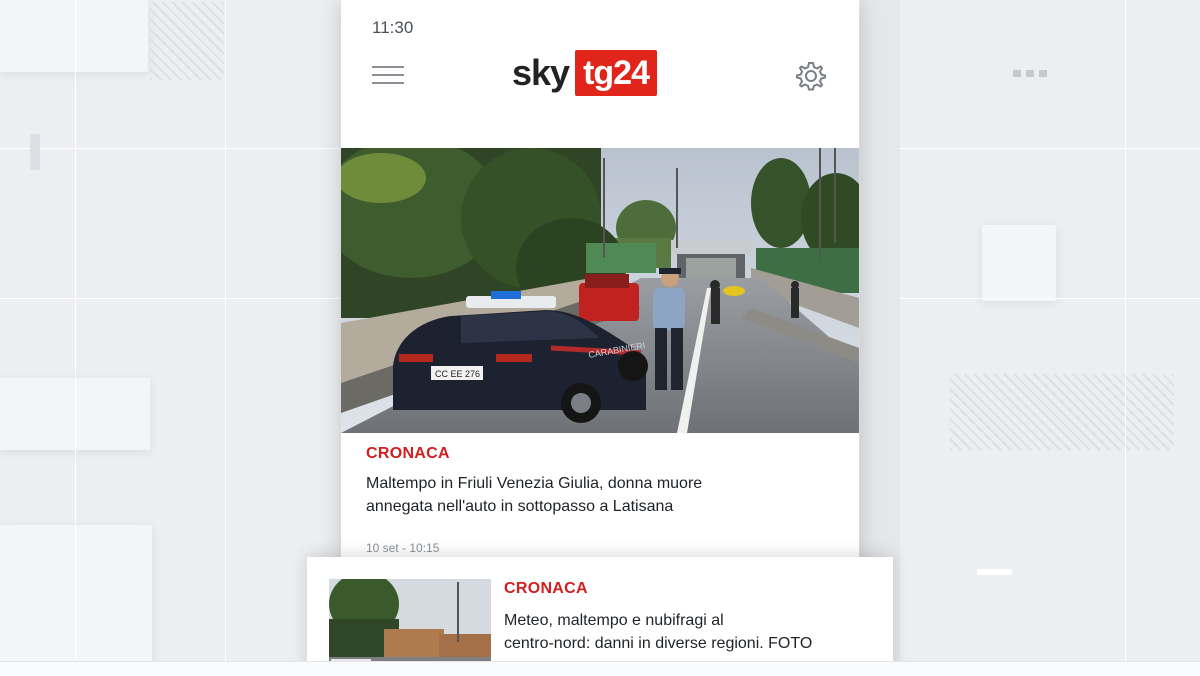 The image size is (1200, 676). Describe the element at coordinates (35, 152) in the screenshot. I see `background-mark` at that location.